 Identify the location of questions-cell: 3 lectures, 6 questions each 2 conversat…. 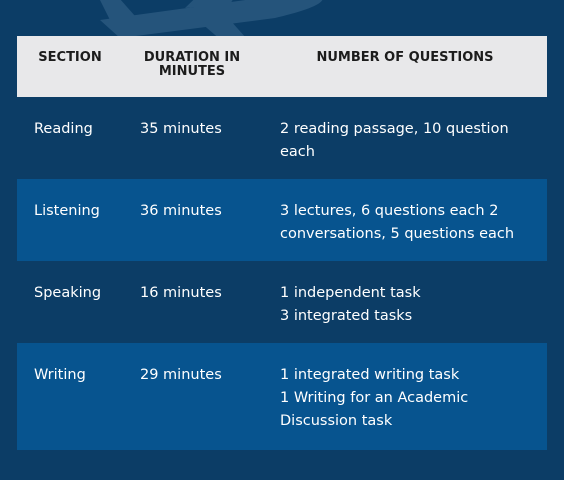
(411, 223).